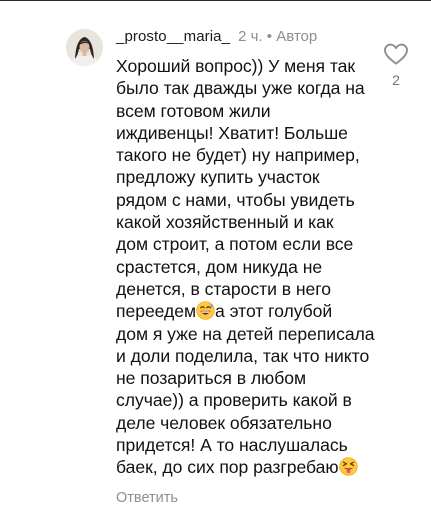  Describe the element at coordinates (396, 80) in the screenshot. I see `like-count: 2` at that location.